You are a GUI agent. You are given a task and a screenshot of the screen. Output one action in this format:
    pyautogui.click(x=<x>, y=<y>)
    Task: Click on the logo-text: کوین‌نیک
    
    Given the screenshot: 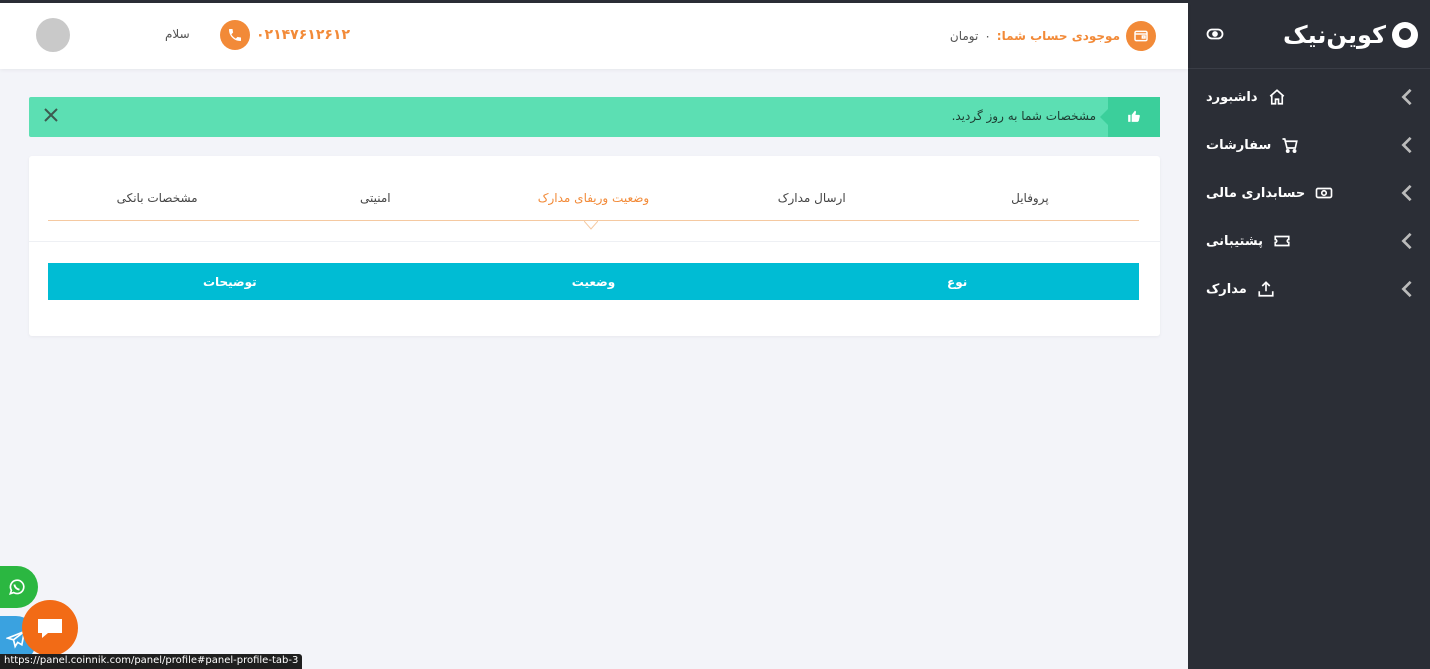 What is the action you would take?
    pyautogui.click(x=1335, y=35)
    